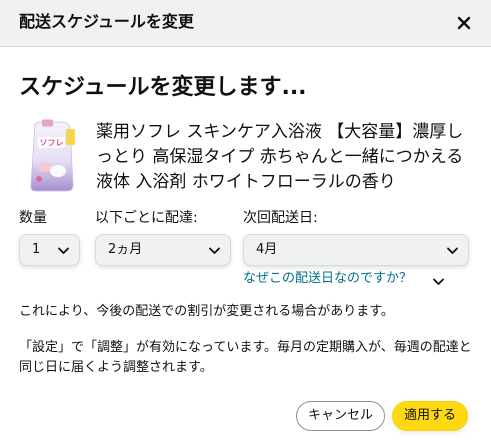  What do you see at coordinates (106, 21) in the screenshot?
I see `dialog-header-title: 配送スケジュールを変更` at bounding box center [106, 21].